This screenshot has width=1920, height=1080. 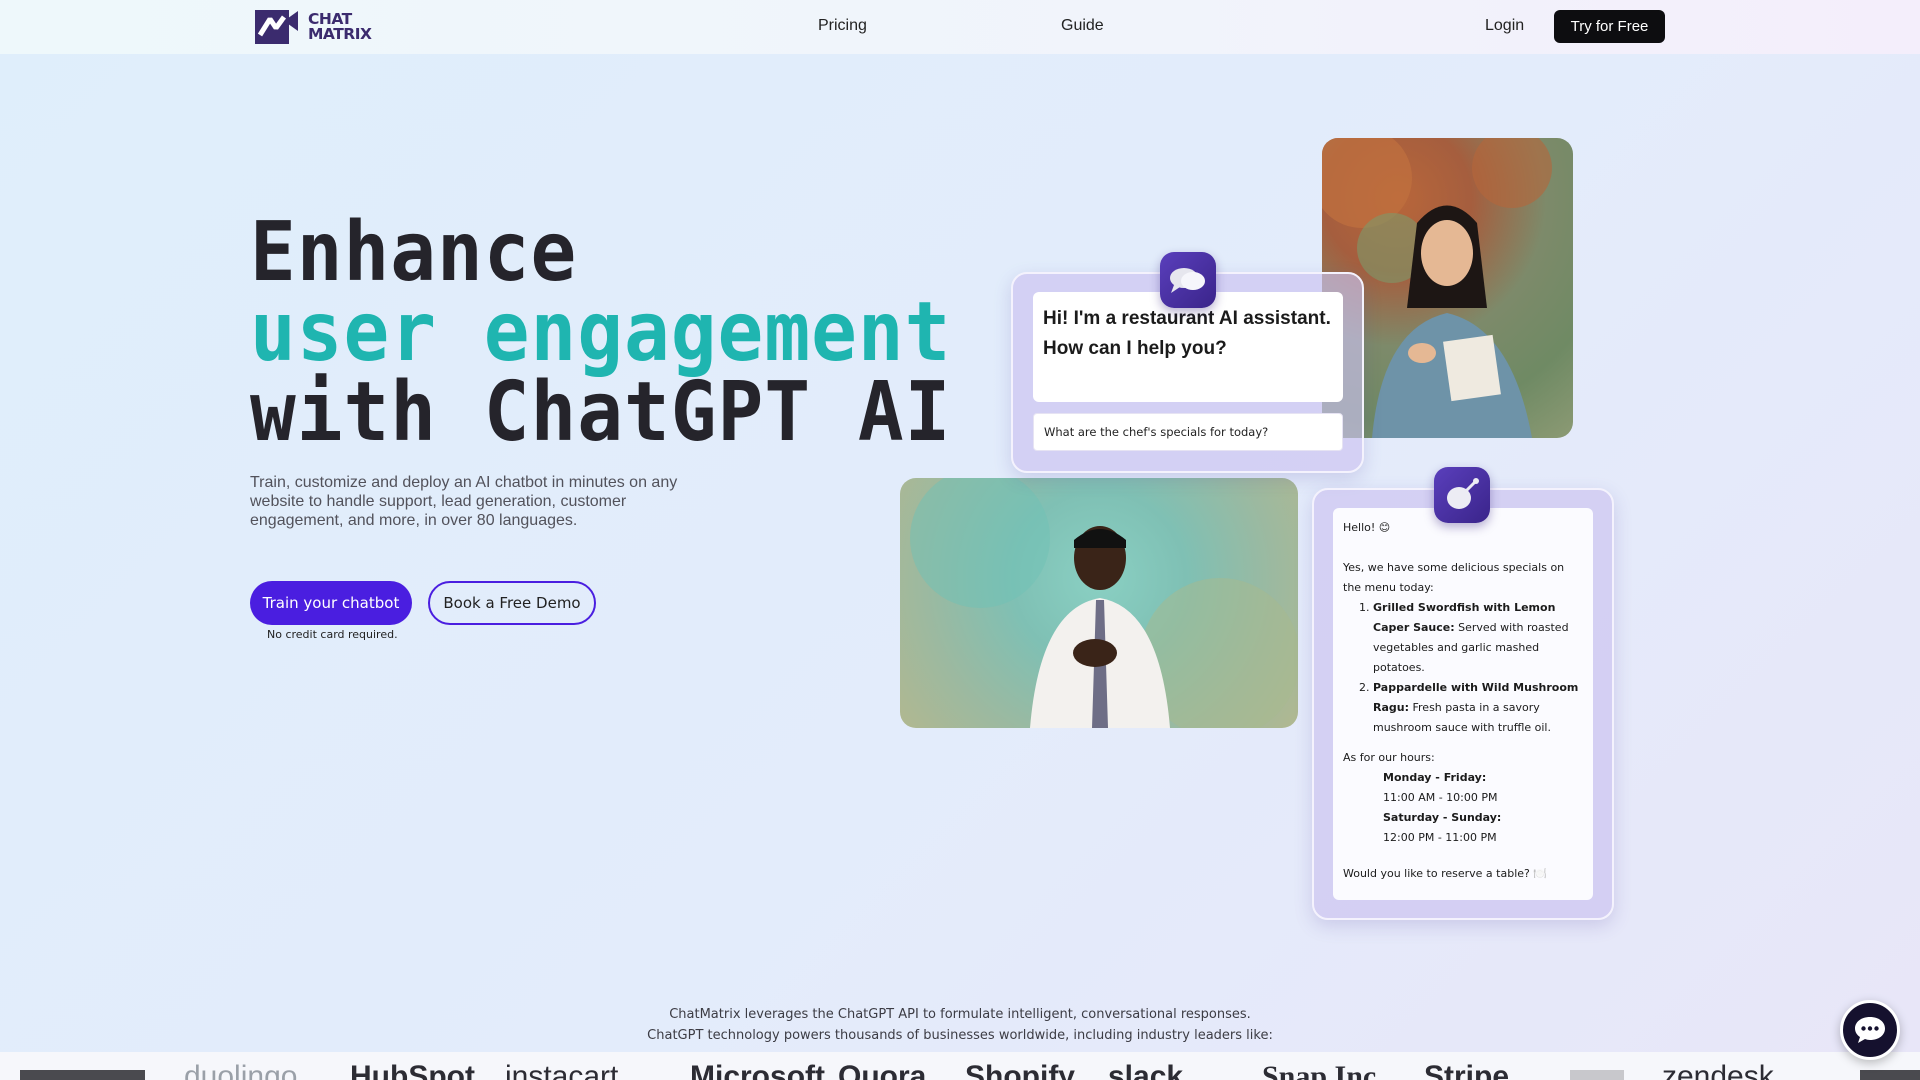 What do you see at coordinates (1020, 1070) in the screenshot?
I see `partner-logo-shopify: Shopify` at bounding box center [1020, 1070].